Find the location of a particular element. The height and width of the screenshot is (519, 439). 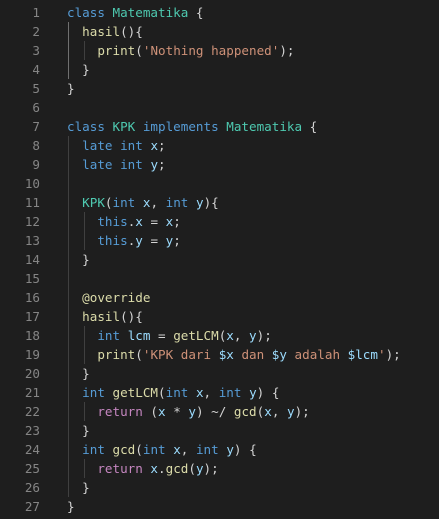

code-line: 22 return (x * y) ~/ gcd(x, y); is located at coordinates (219, 411).